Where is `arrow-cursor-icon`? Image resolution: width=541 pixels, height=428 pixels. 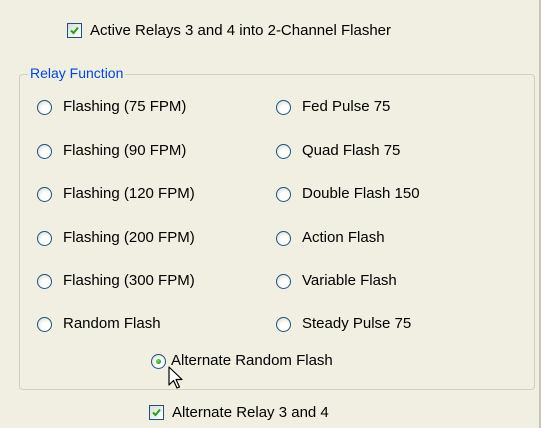
arrow-cursor-icon is located at coordinates (175, 377).